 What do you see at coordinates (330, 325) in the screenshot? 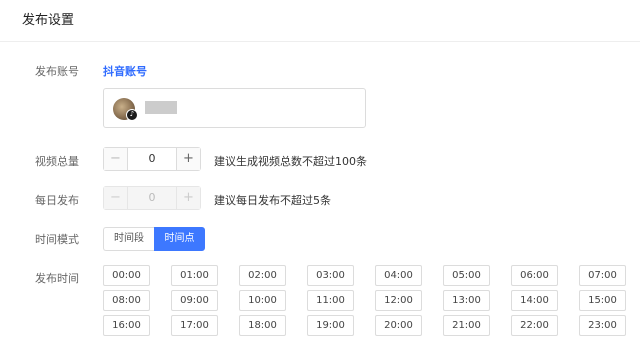
I see `time-slot-1900: 19:00` at bounding box center [330, 325].